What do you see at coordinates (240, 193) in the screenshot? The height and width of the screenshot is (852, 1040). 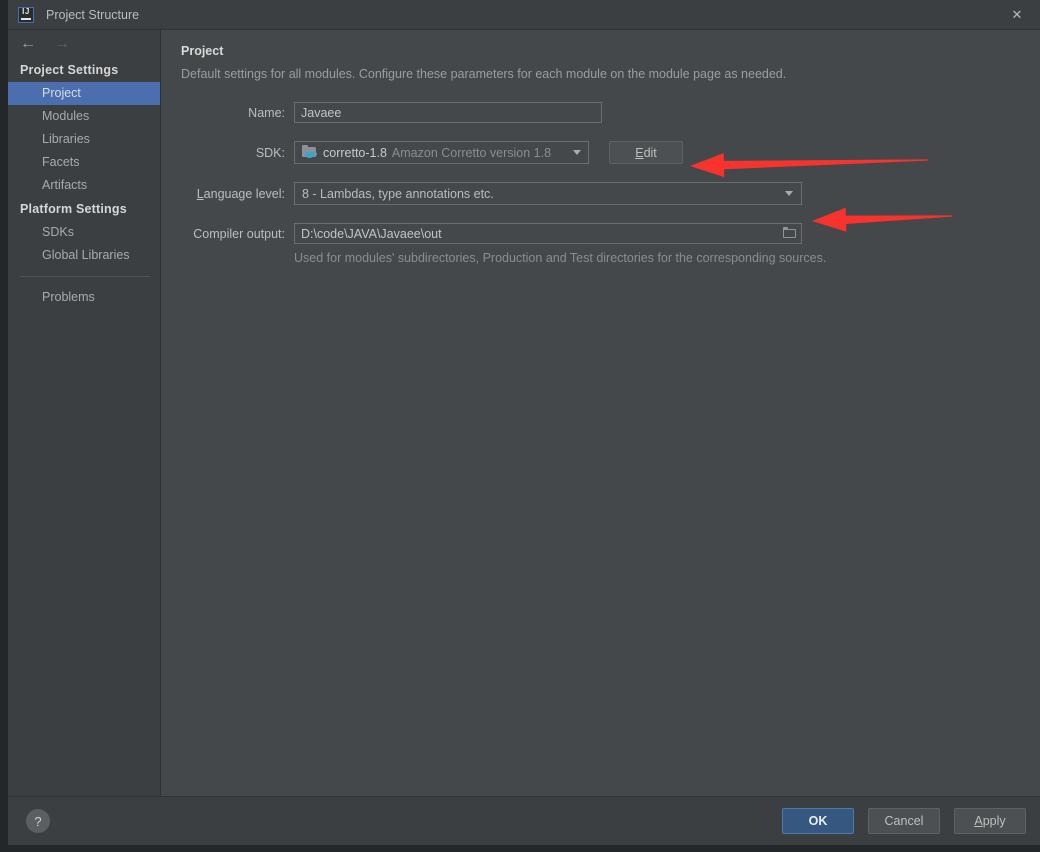 I see `language-level-label: Language level:` at bounding box center [240, 193].